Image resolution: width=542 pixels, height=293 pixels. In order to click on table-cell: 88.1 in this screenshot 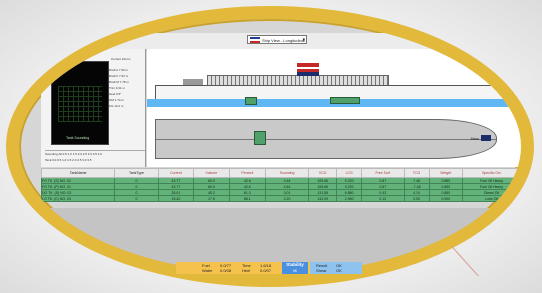, I will do `click(247, 198)`.